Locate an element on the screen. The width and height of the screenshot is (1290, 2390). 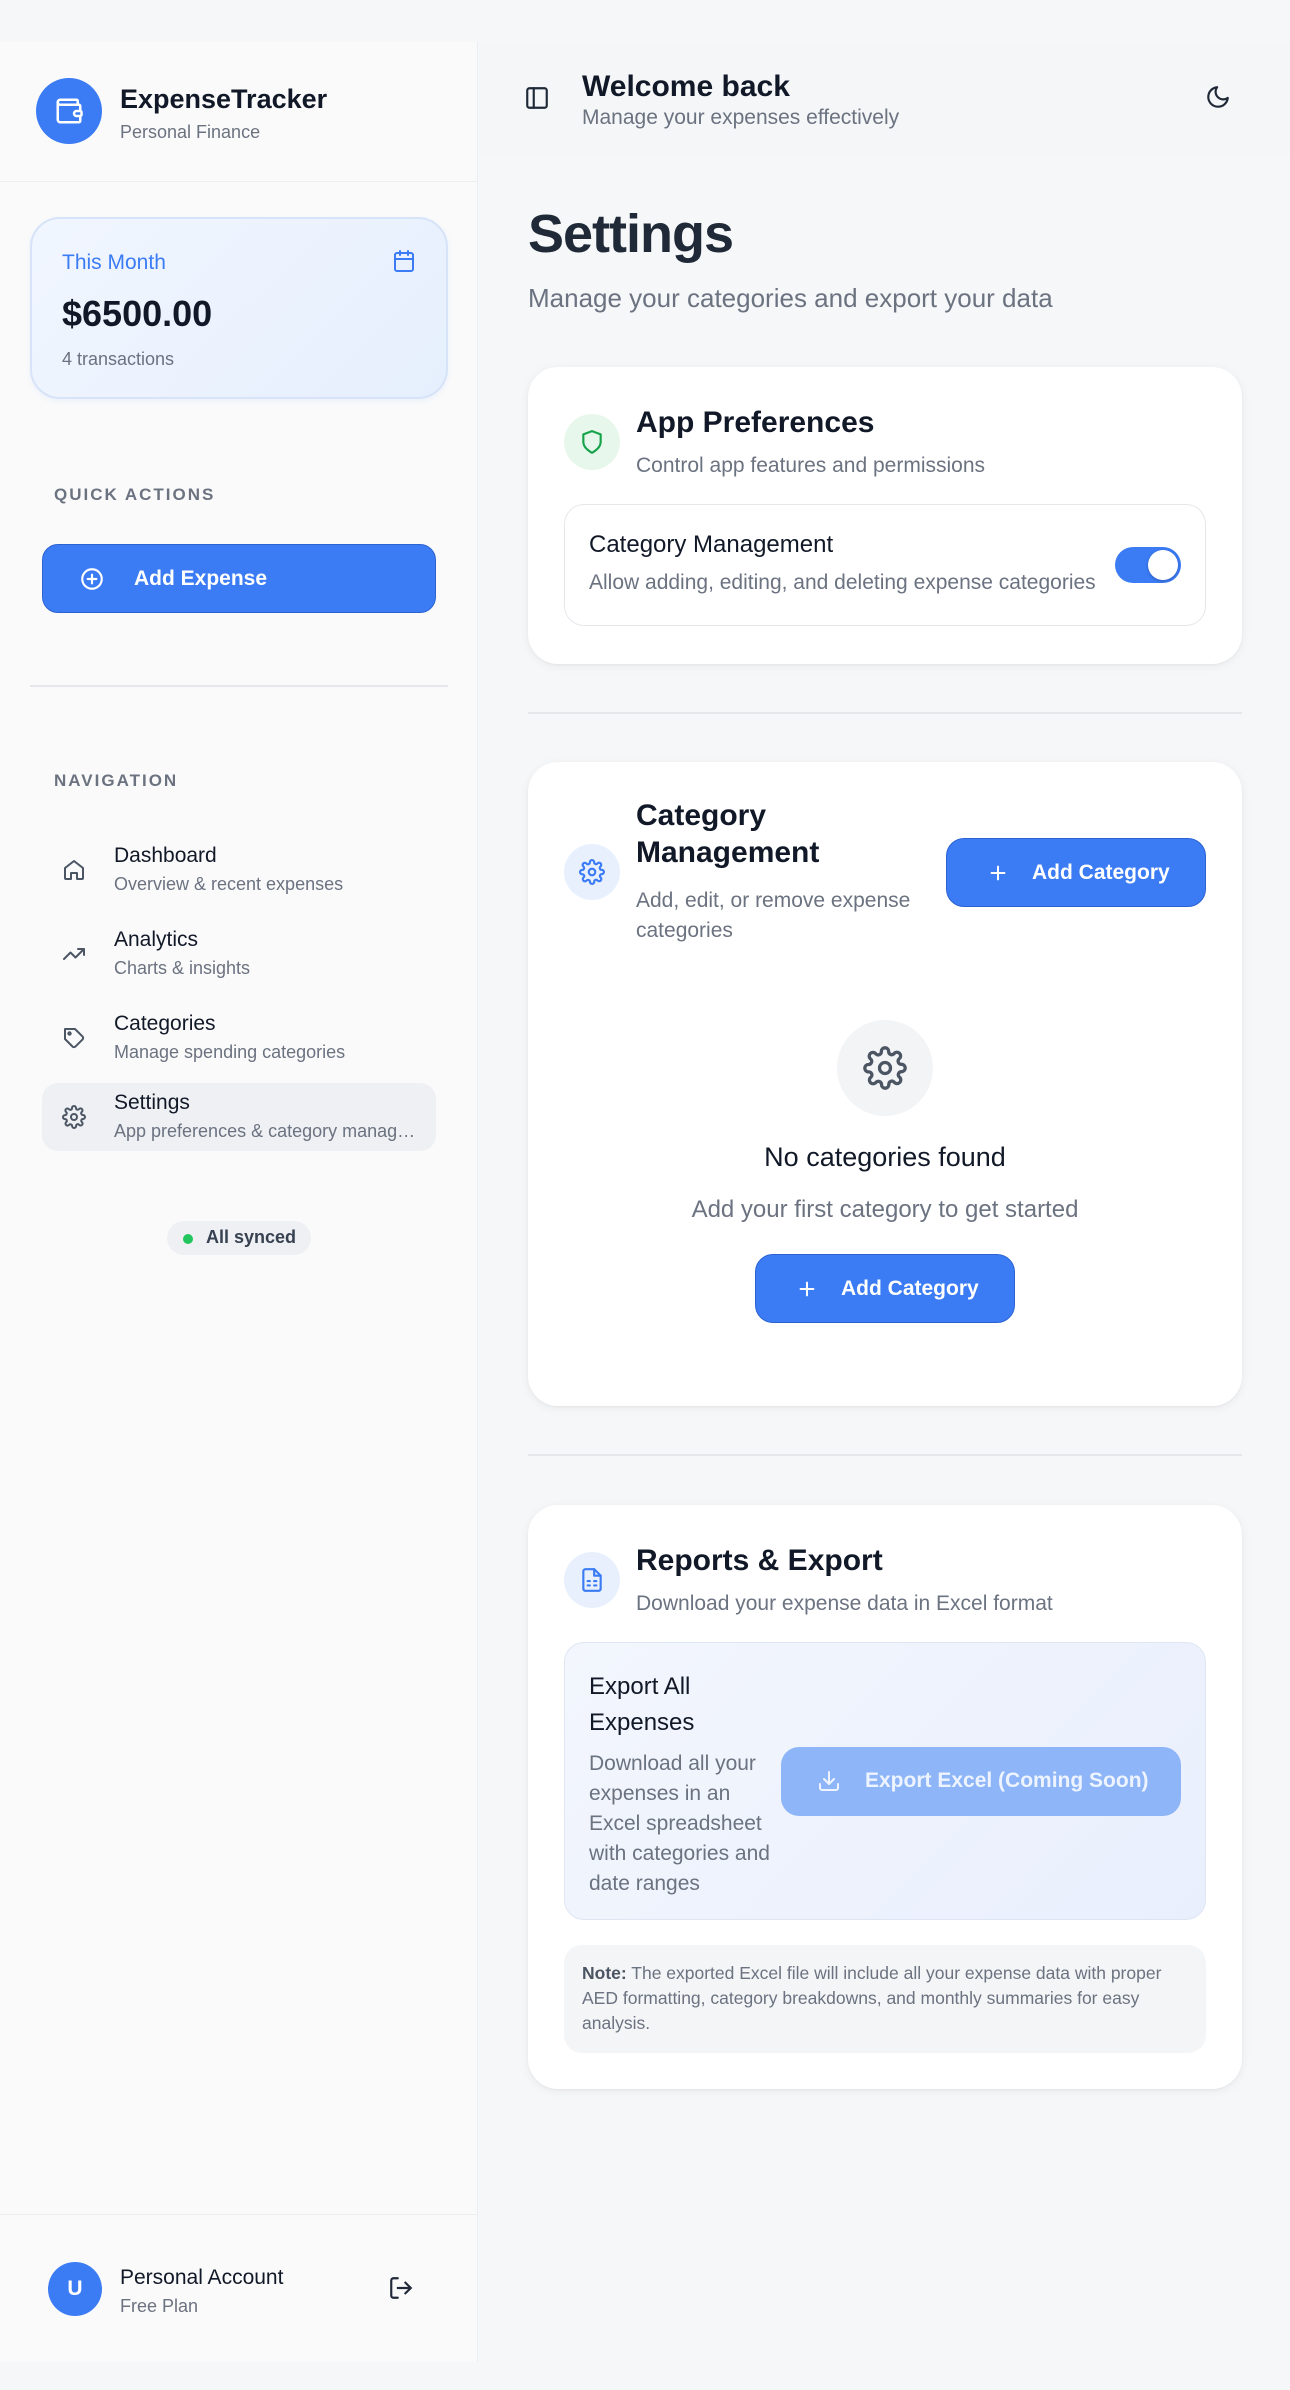
nav-title: Dashboard is located at coordinates (165, 855).